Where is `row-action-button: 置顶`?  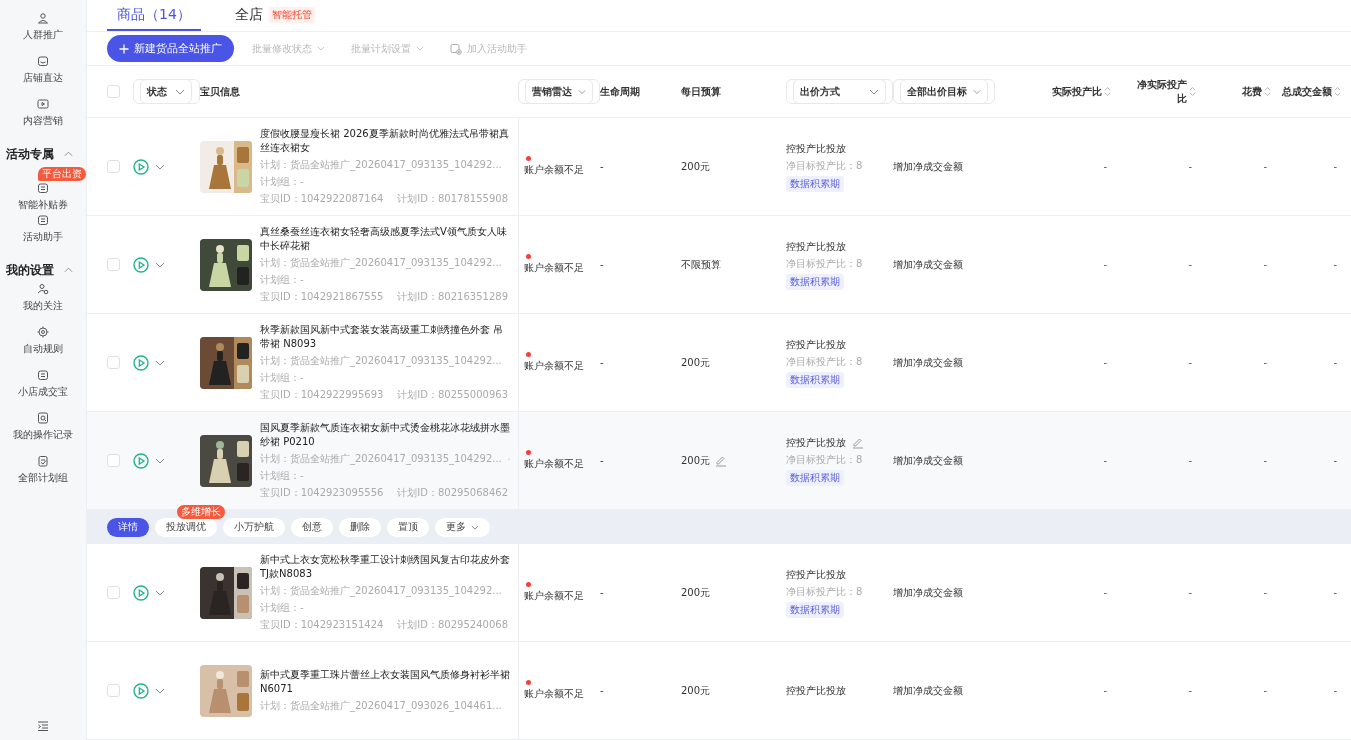
row-action-button: 置顶 is located at coordinates (408, 527).